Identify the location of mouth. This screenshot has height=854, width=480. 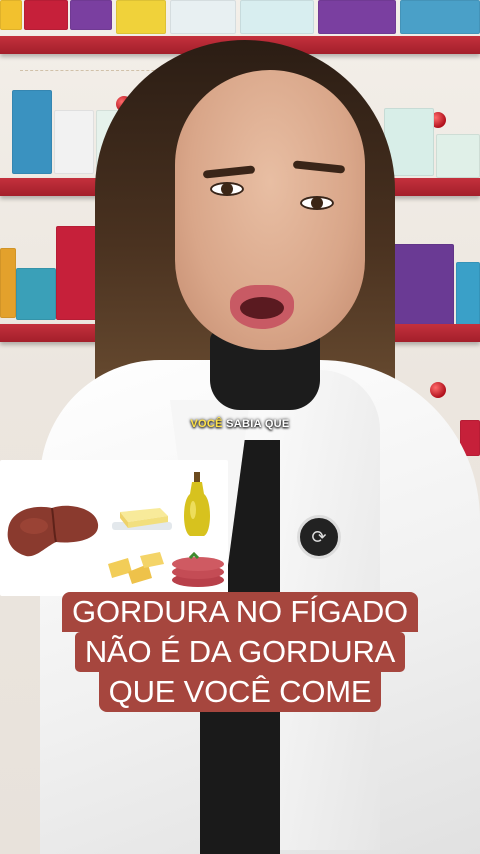
(262, 307).